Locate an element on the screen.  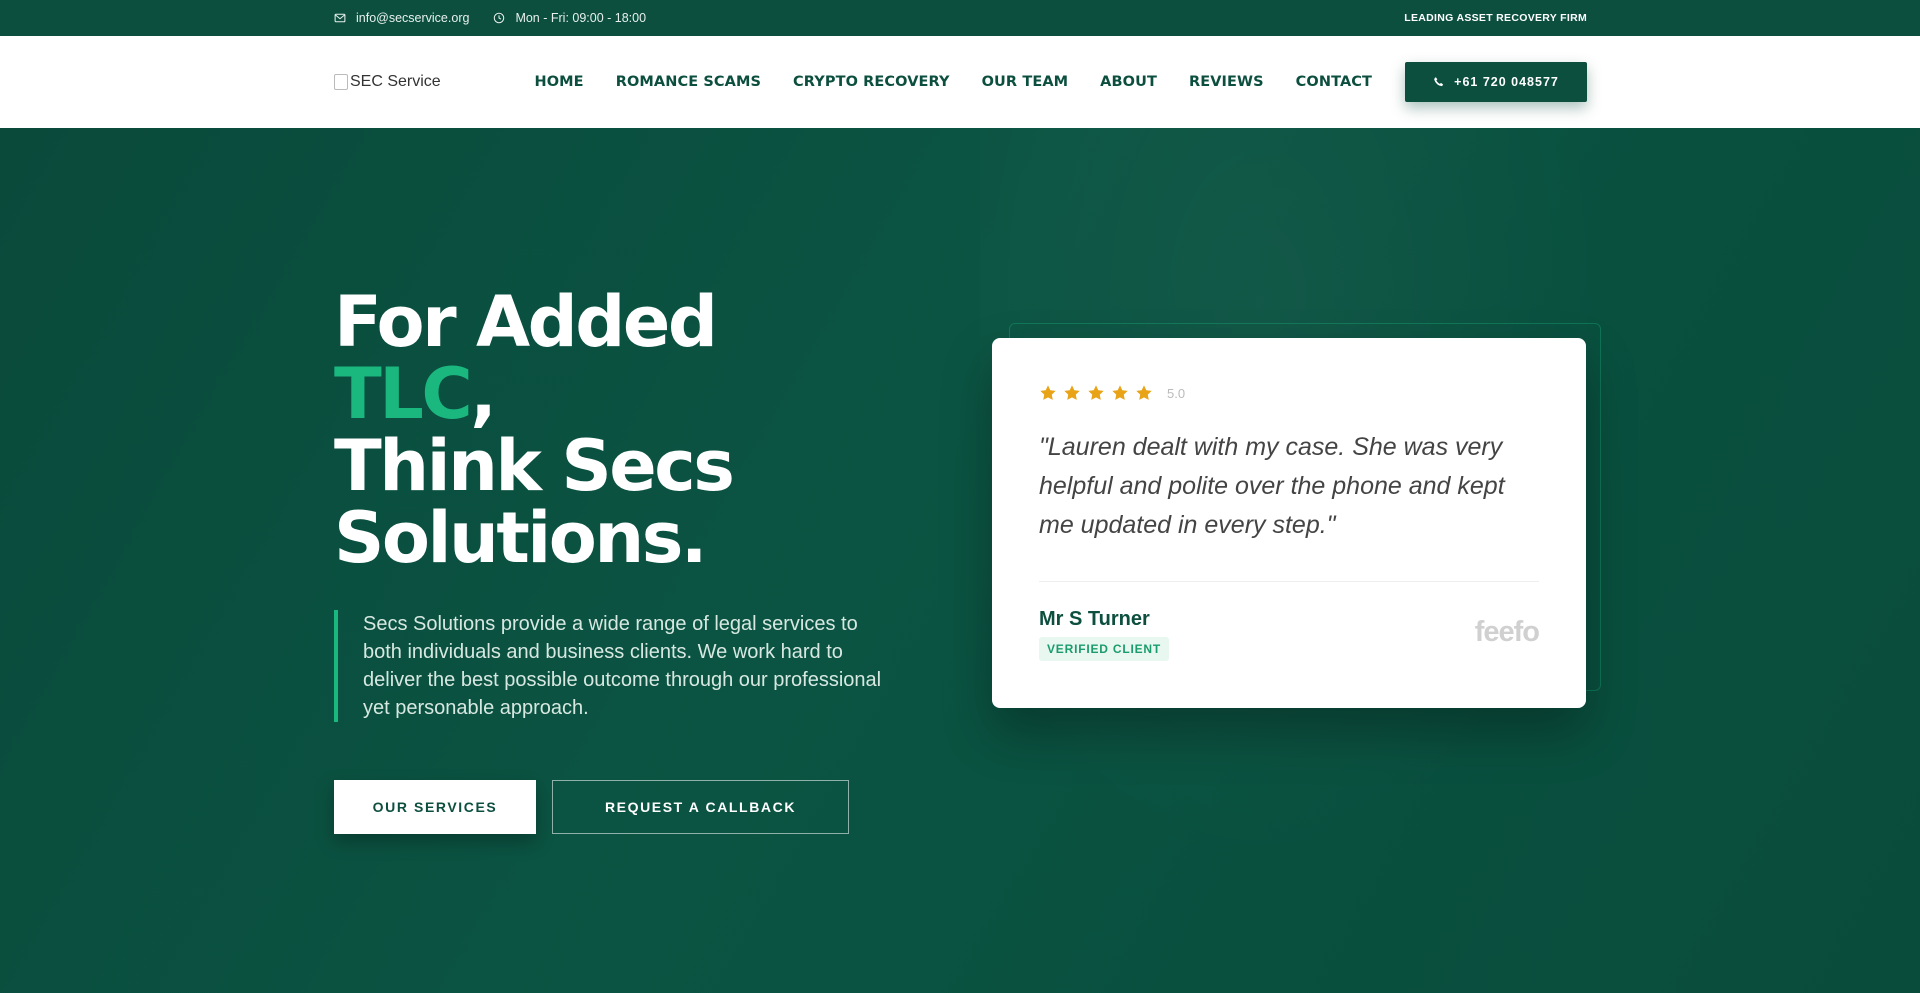
topbar-hours: Mon - Fri: 09:00 - 18:00 is located at coordinates (569, 18).